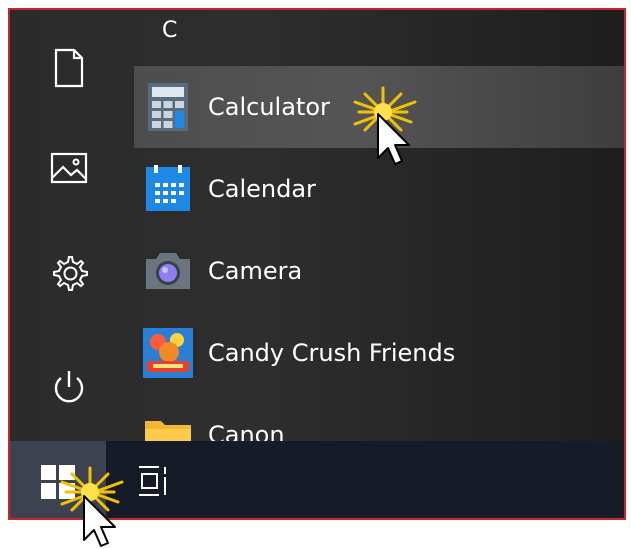 The image size is (631, 549). What do you see at coordinates (69, 225) in the screenshot?
I see `start-menu-left-rail` at bounding box center [69, 225].